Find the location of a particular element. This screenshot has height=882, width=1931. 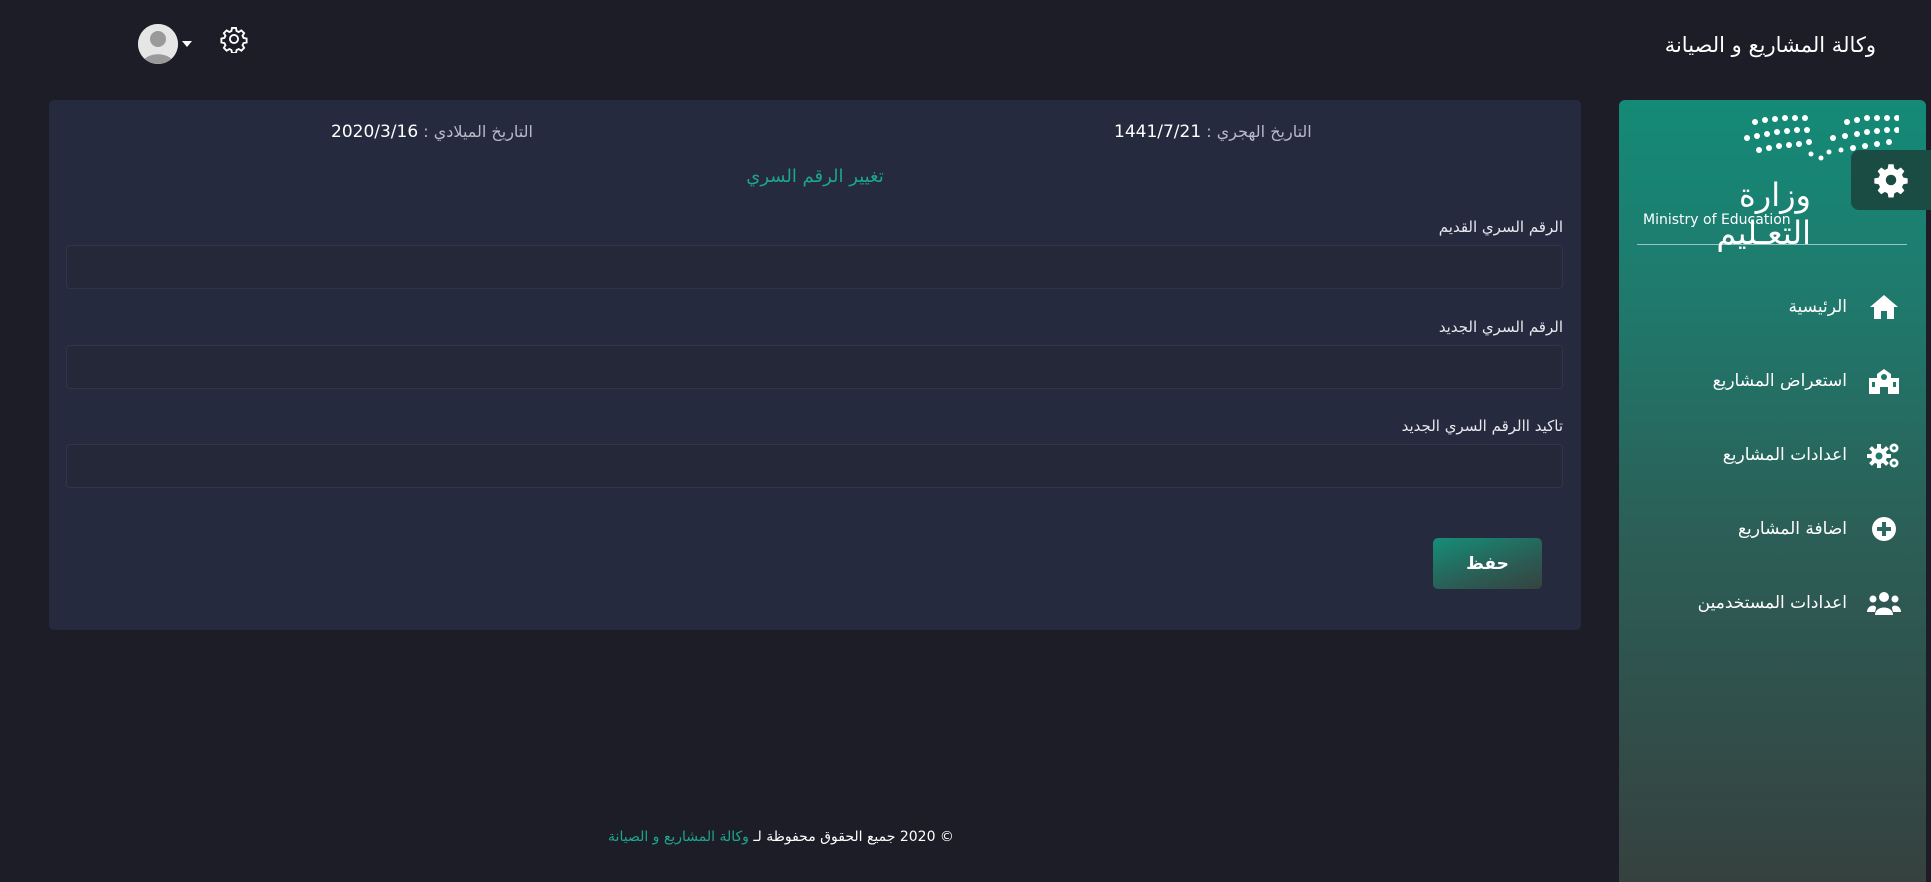

users-icon is located at coordinates (1884, 603).